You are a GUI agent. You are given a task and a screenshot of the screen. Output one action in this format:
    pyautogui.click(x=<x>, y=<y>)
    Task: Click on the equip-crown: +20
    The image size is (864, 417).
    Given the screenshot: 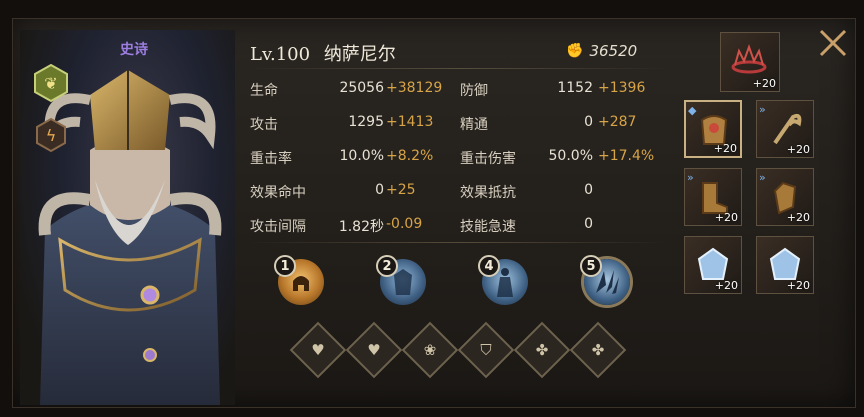 What is the action you would take?
    pyautogui.click(x=750, y=62)
    